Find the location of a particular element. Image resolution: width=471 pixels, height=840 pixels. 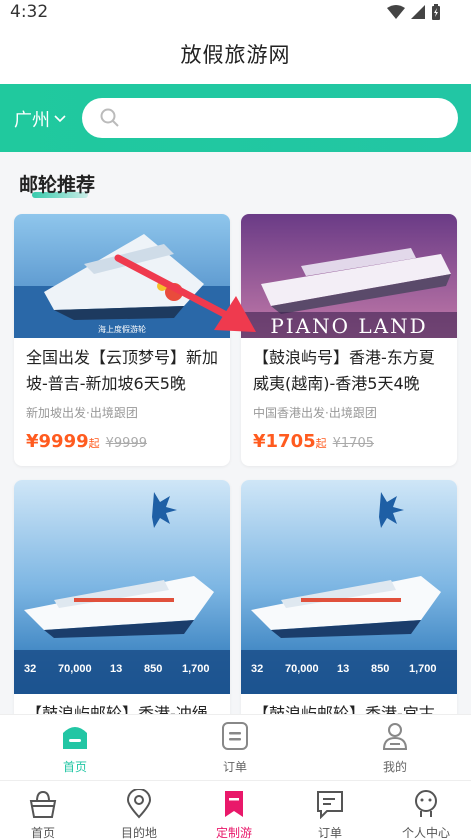

city-selector: 广州 is located at coordinates (40, 119).